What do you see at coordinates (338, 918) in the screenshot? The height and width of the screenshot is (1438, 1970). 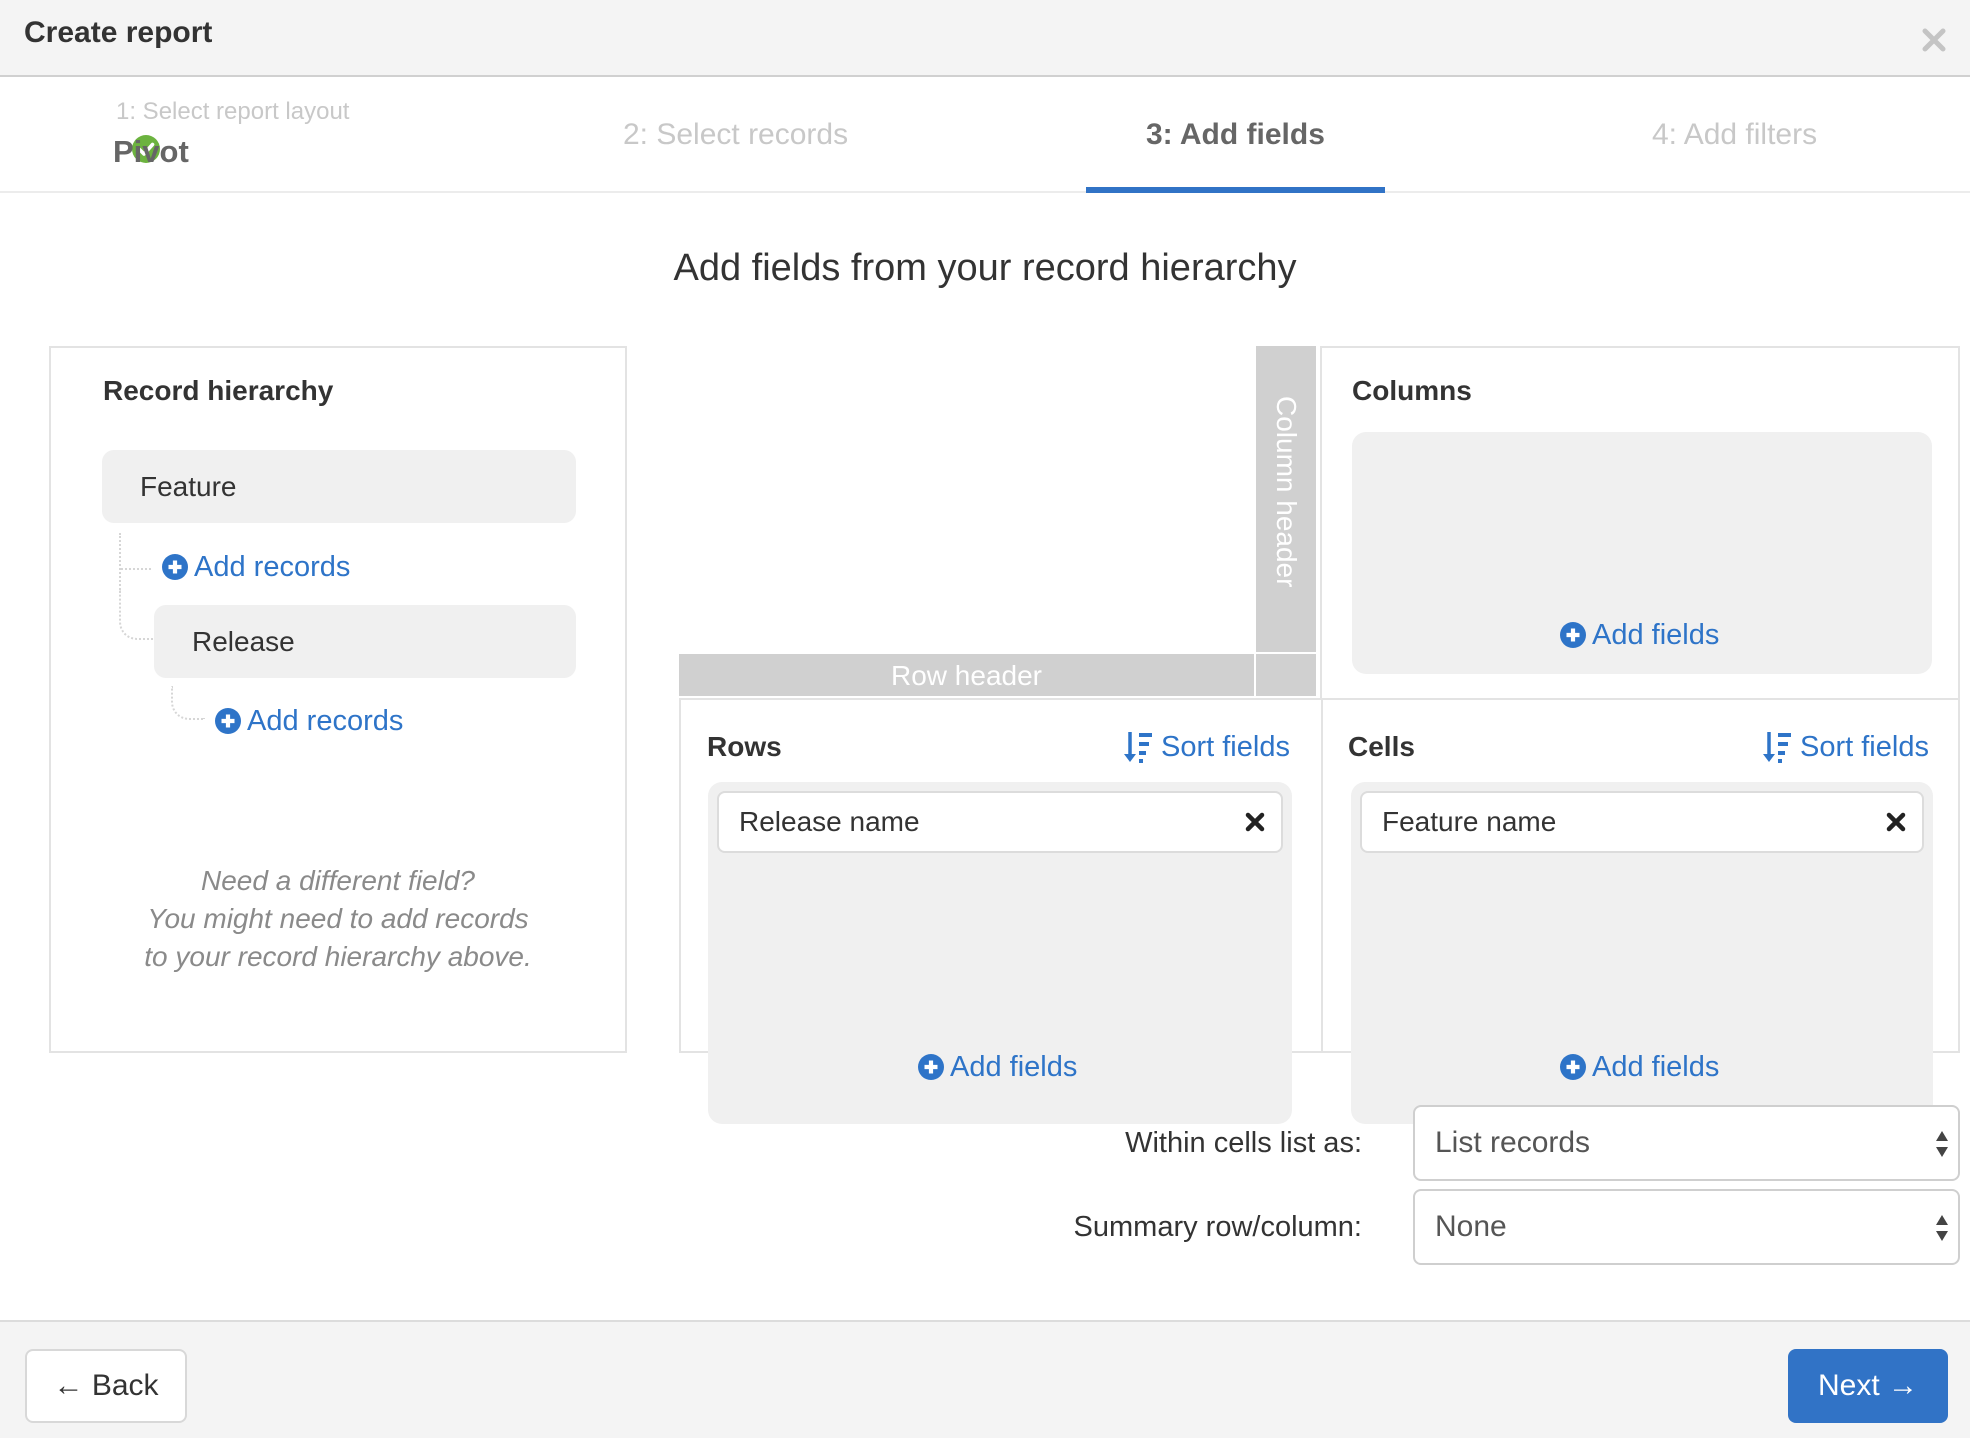 I see `hint-line: You might need to add records` at bounding box center [338, 918].